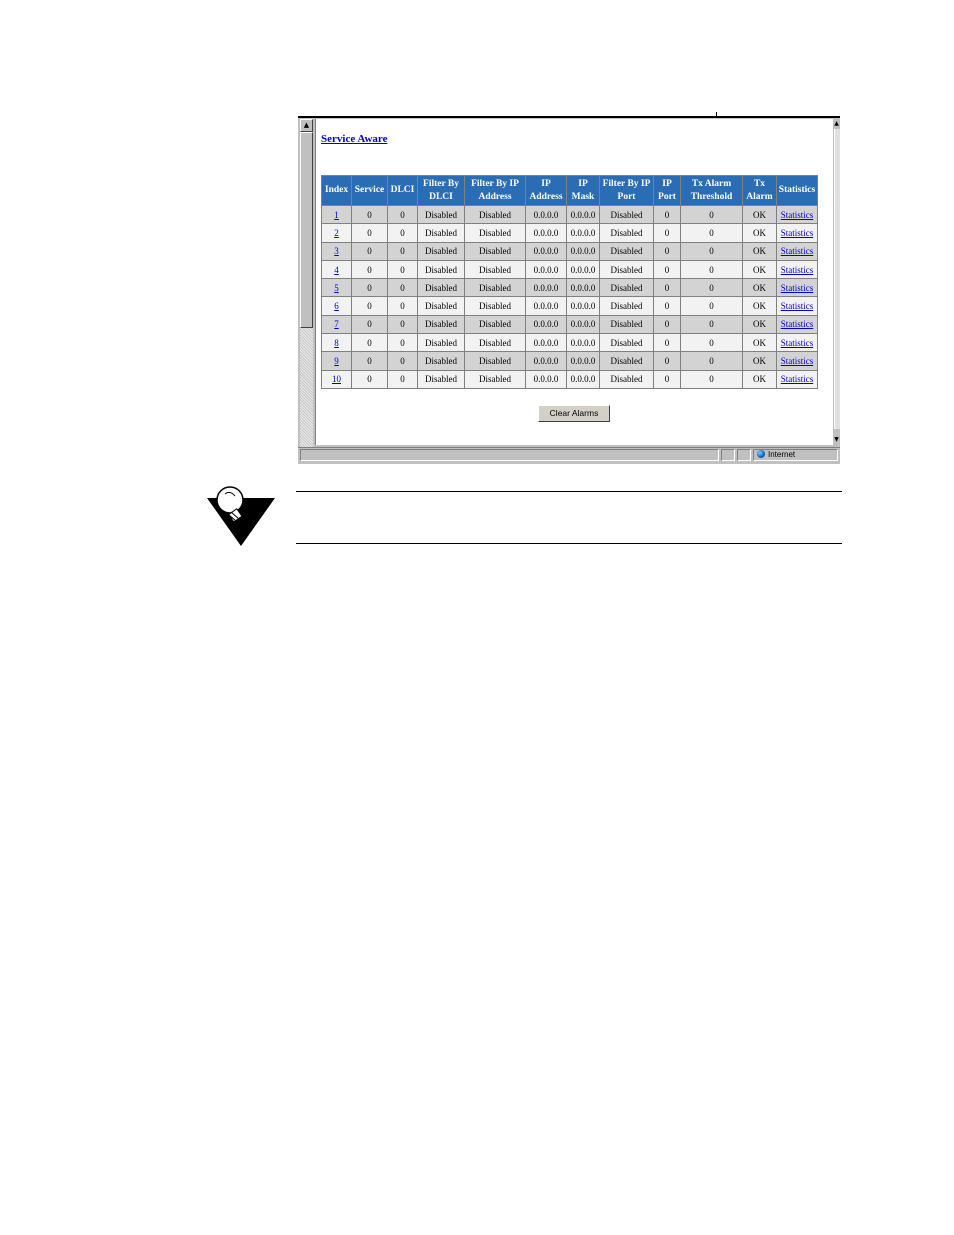  I want to click on row-index-link: 7, so click(336, 324).